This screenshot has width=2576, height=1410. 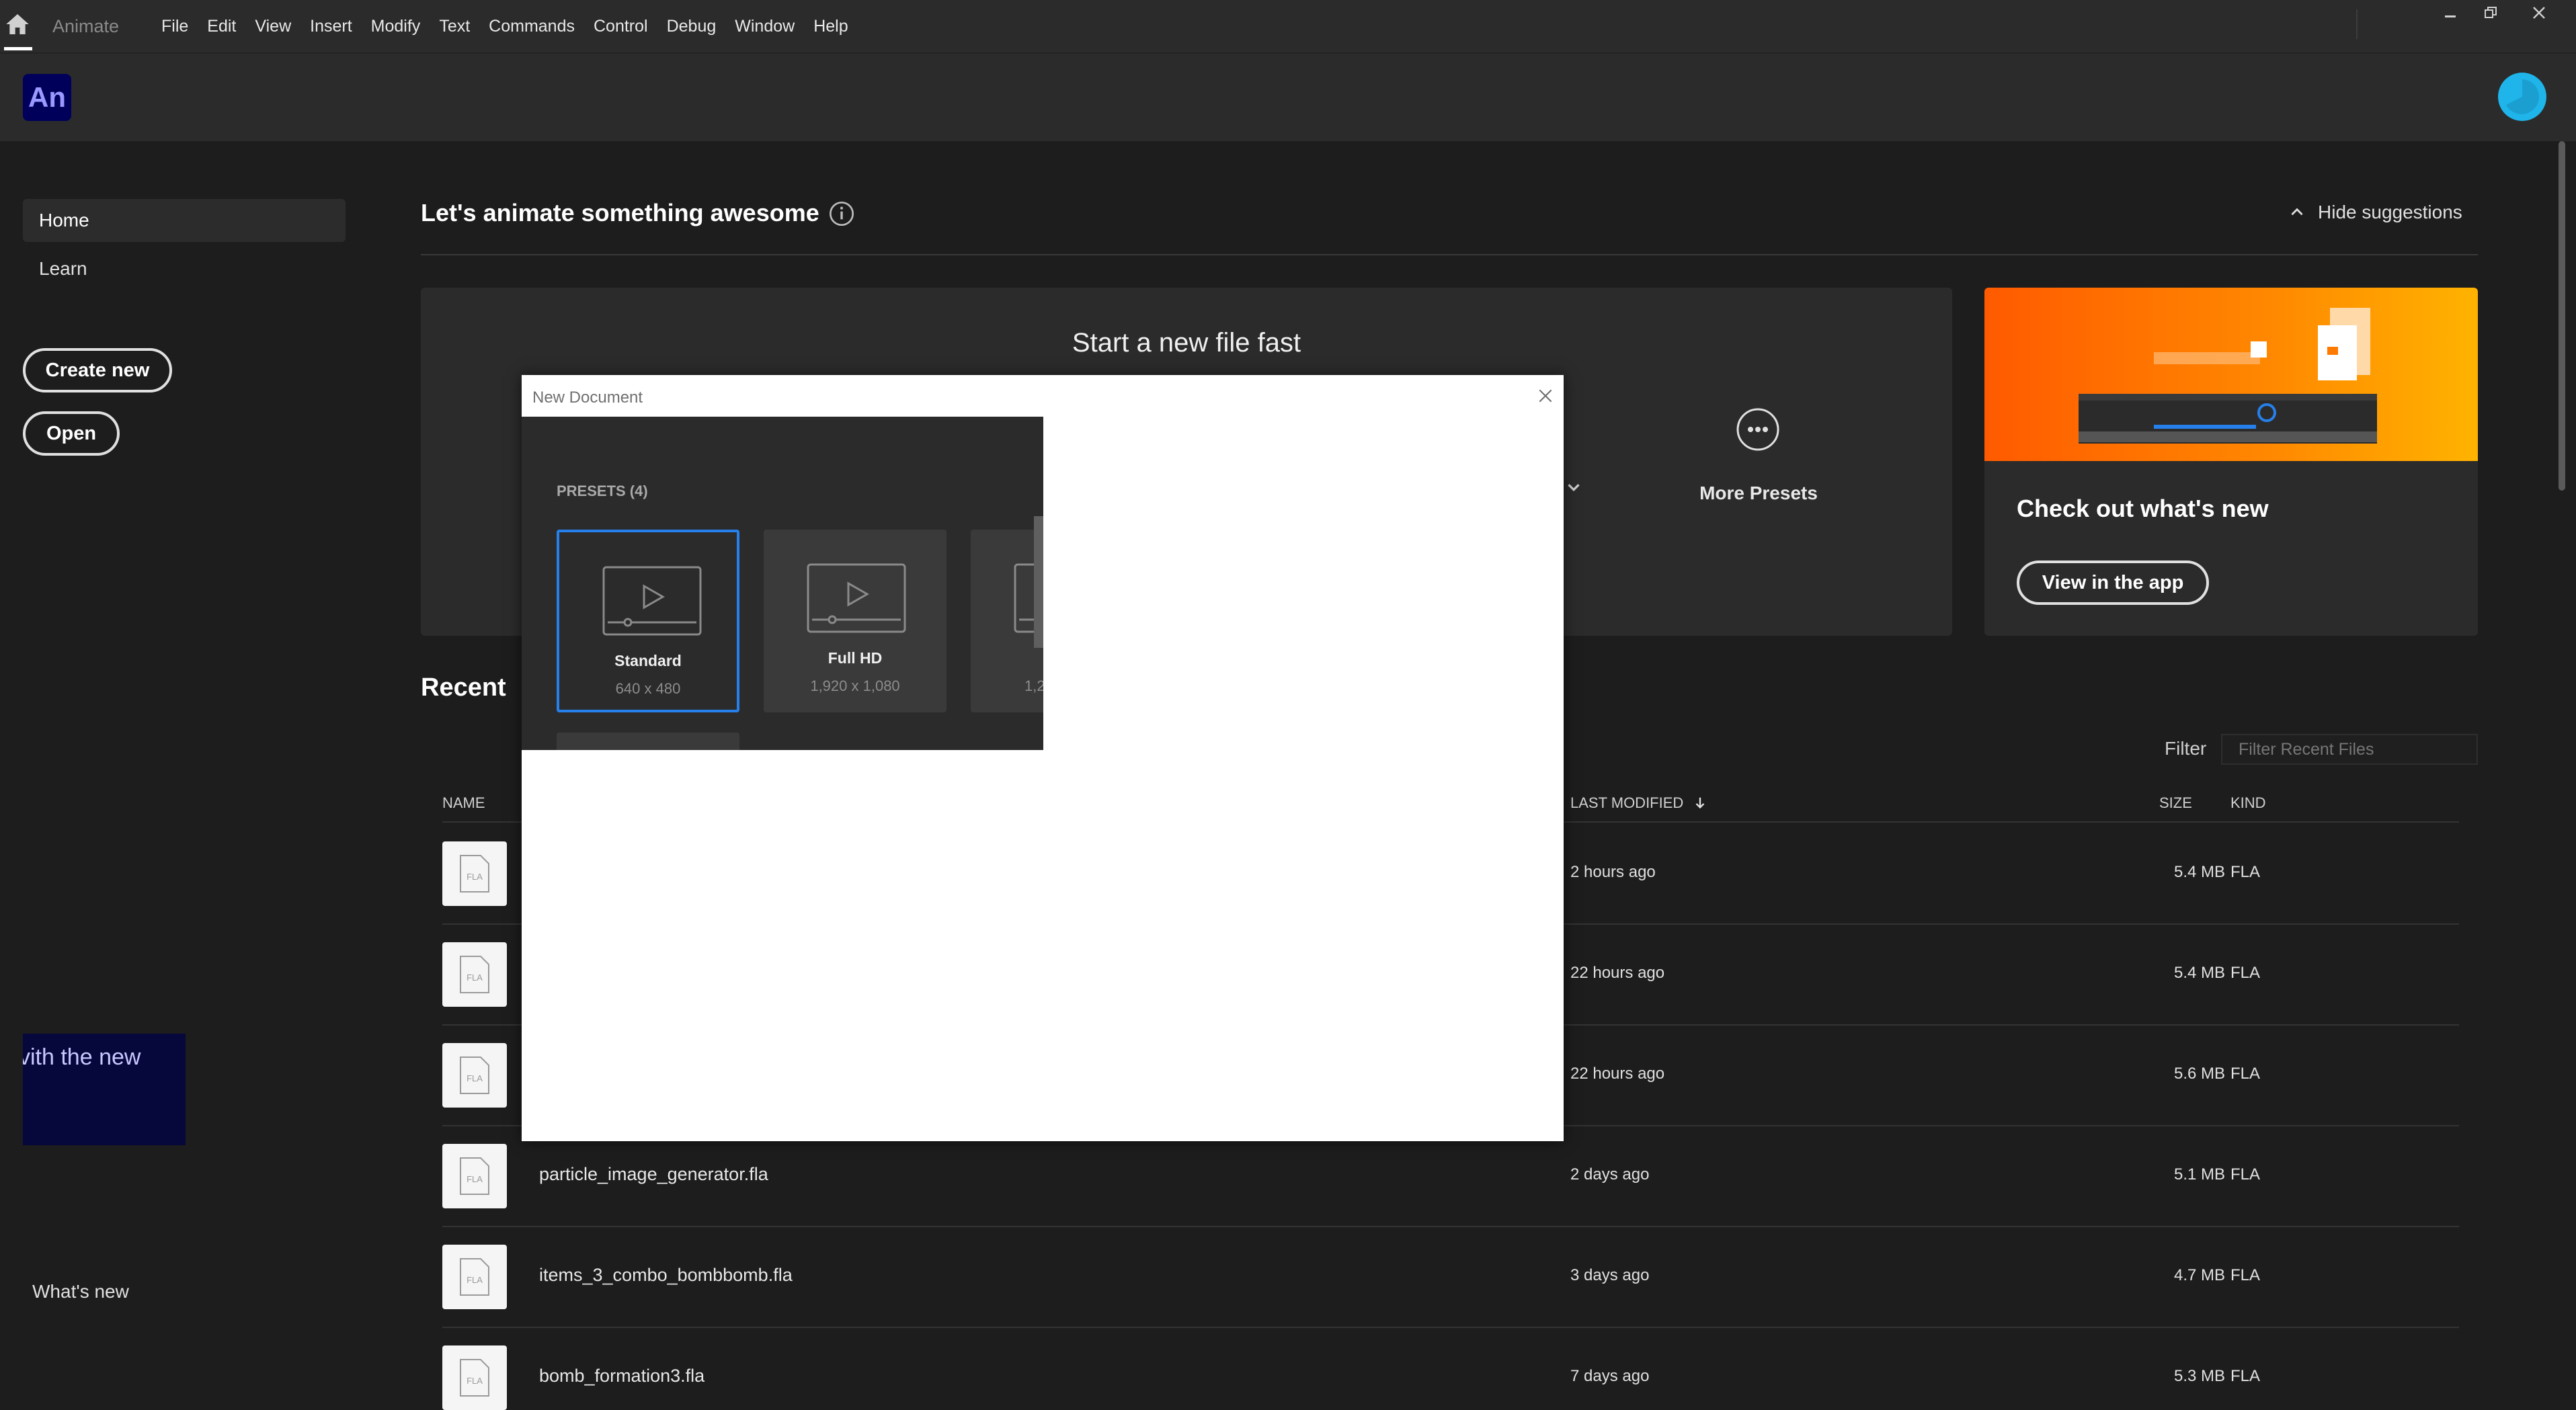 I want to click on menubar-divider, so click(x=2357, y=24).